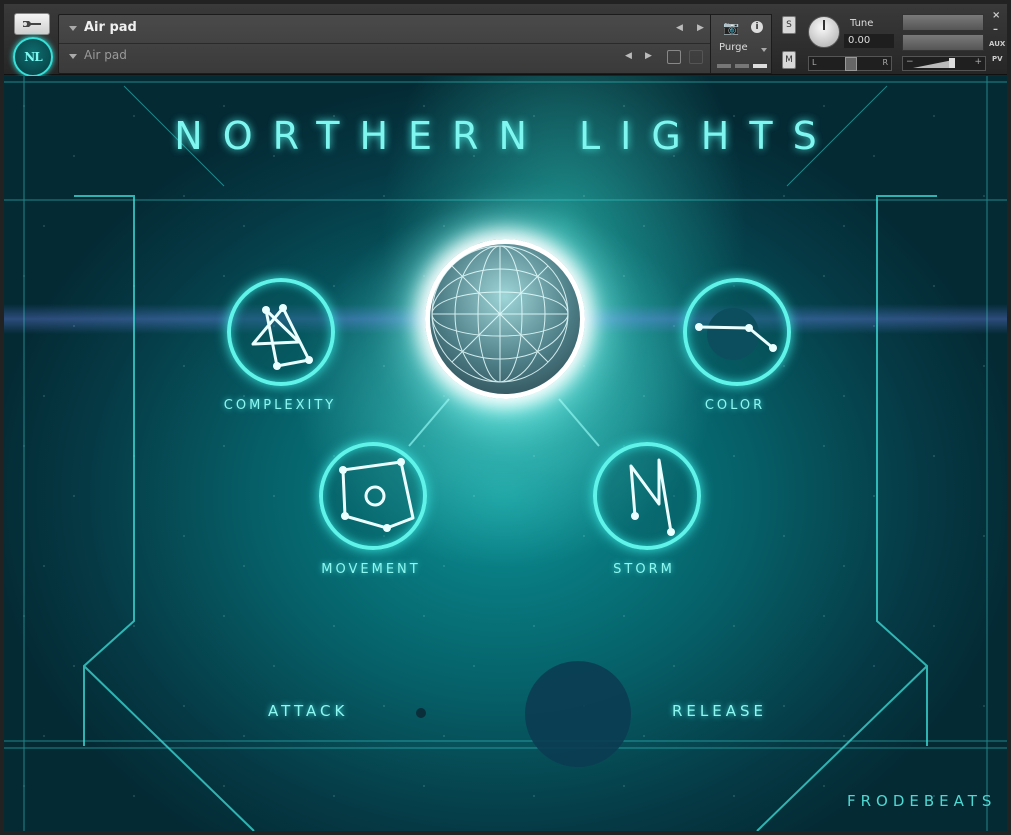 This screenshot has height=835, width=1011. I want to click on level-meter, so click(943, 32).